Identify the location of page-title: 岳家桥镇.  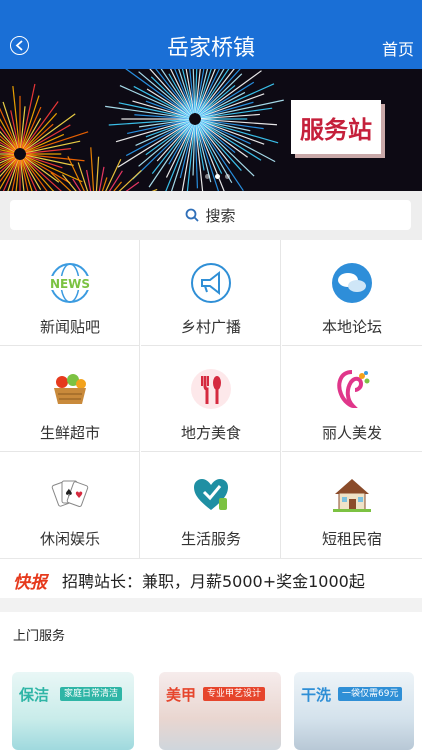
(210, 48).